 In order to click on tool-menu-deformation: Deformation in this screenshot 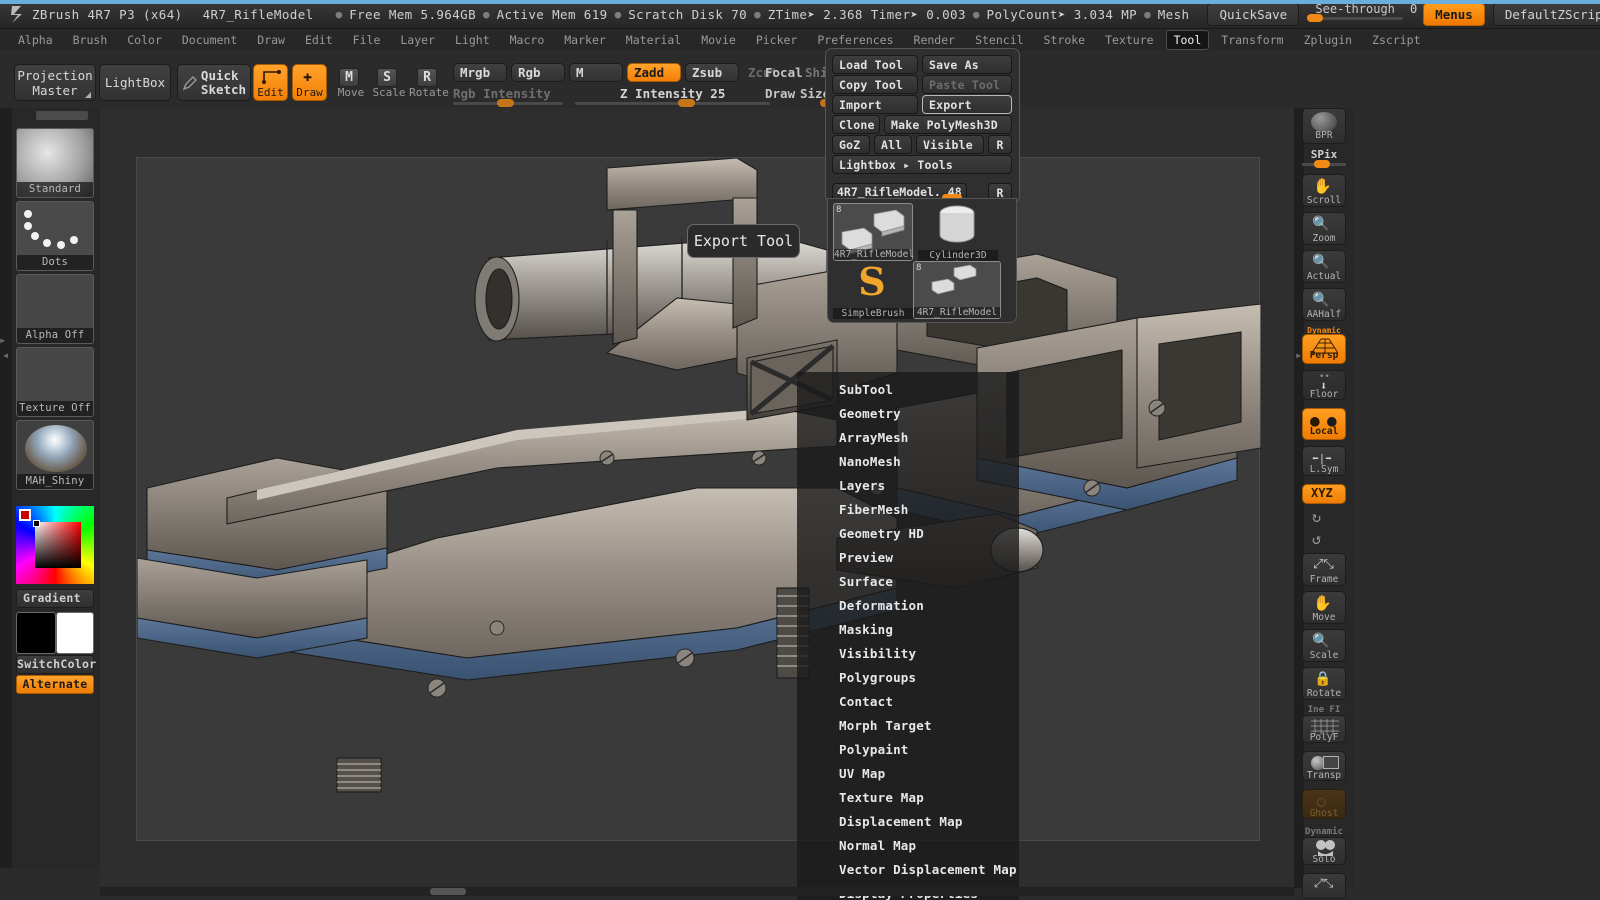, I will do `click(881, 605)`.